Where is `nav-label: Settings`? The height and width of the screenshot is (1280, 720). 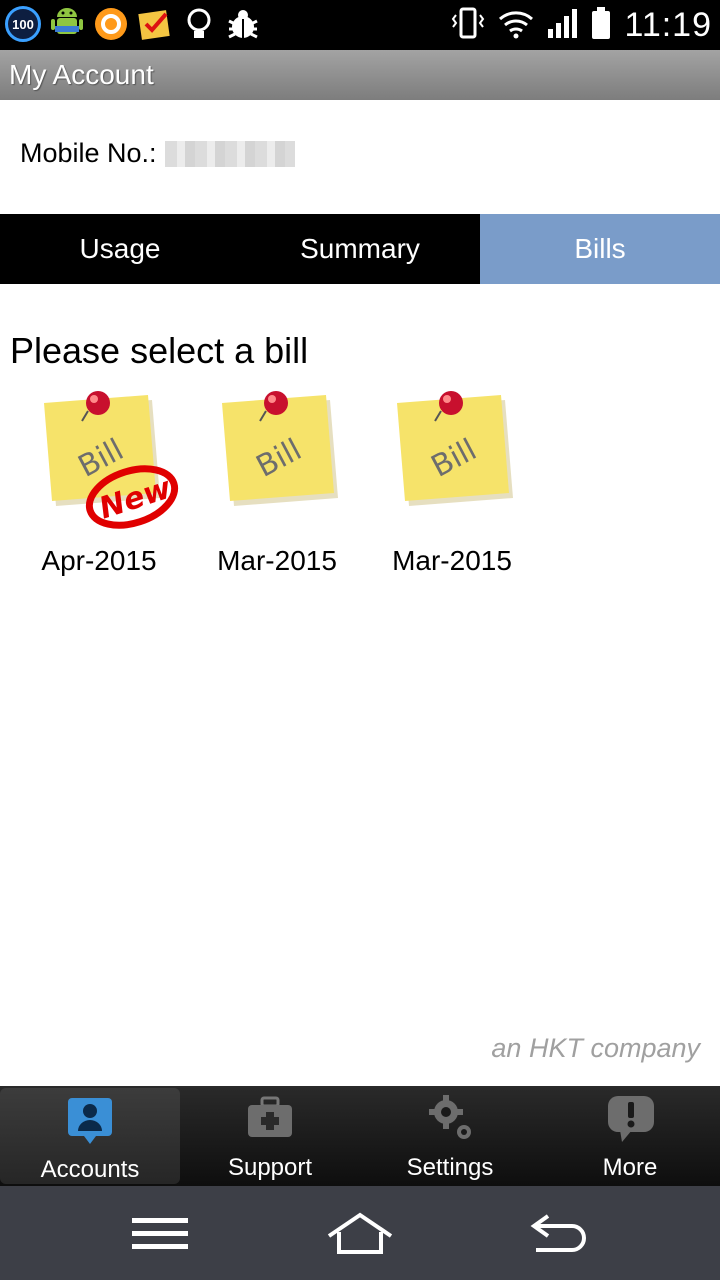
nav-label: Settings is located at coordinates (450, 1167).